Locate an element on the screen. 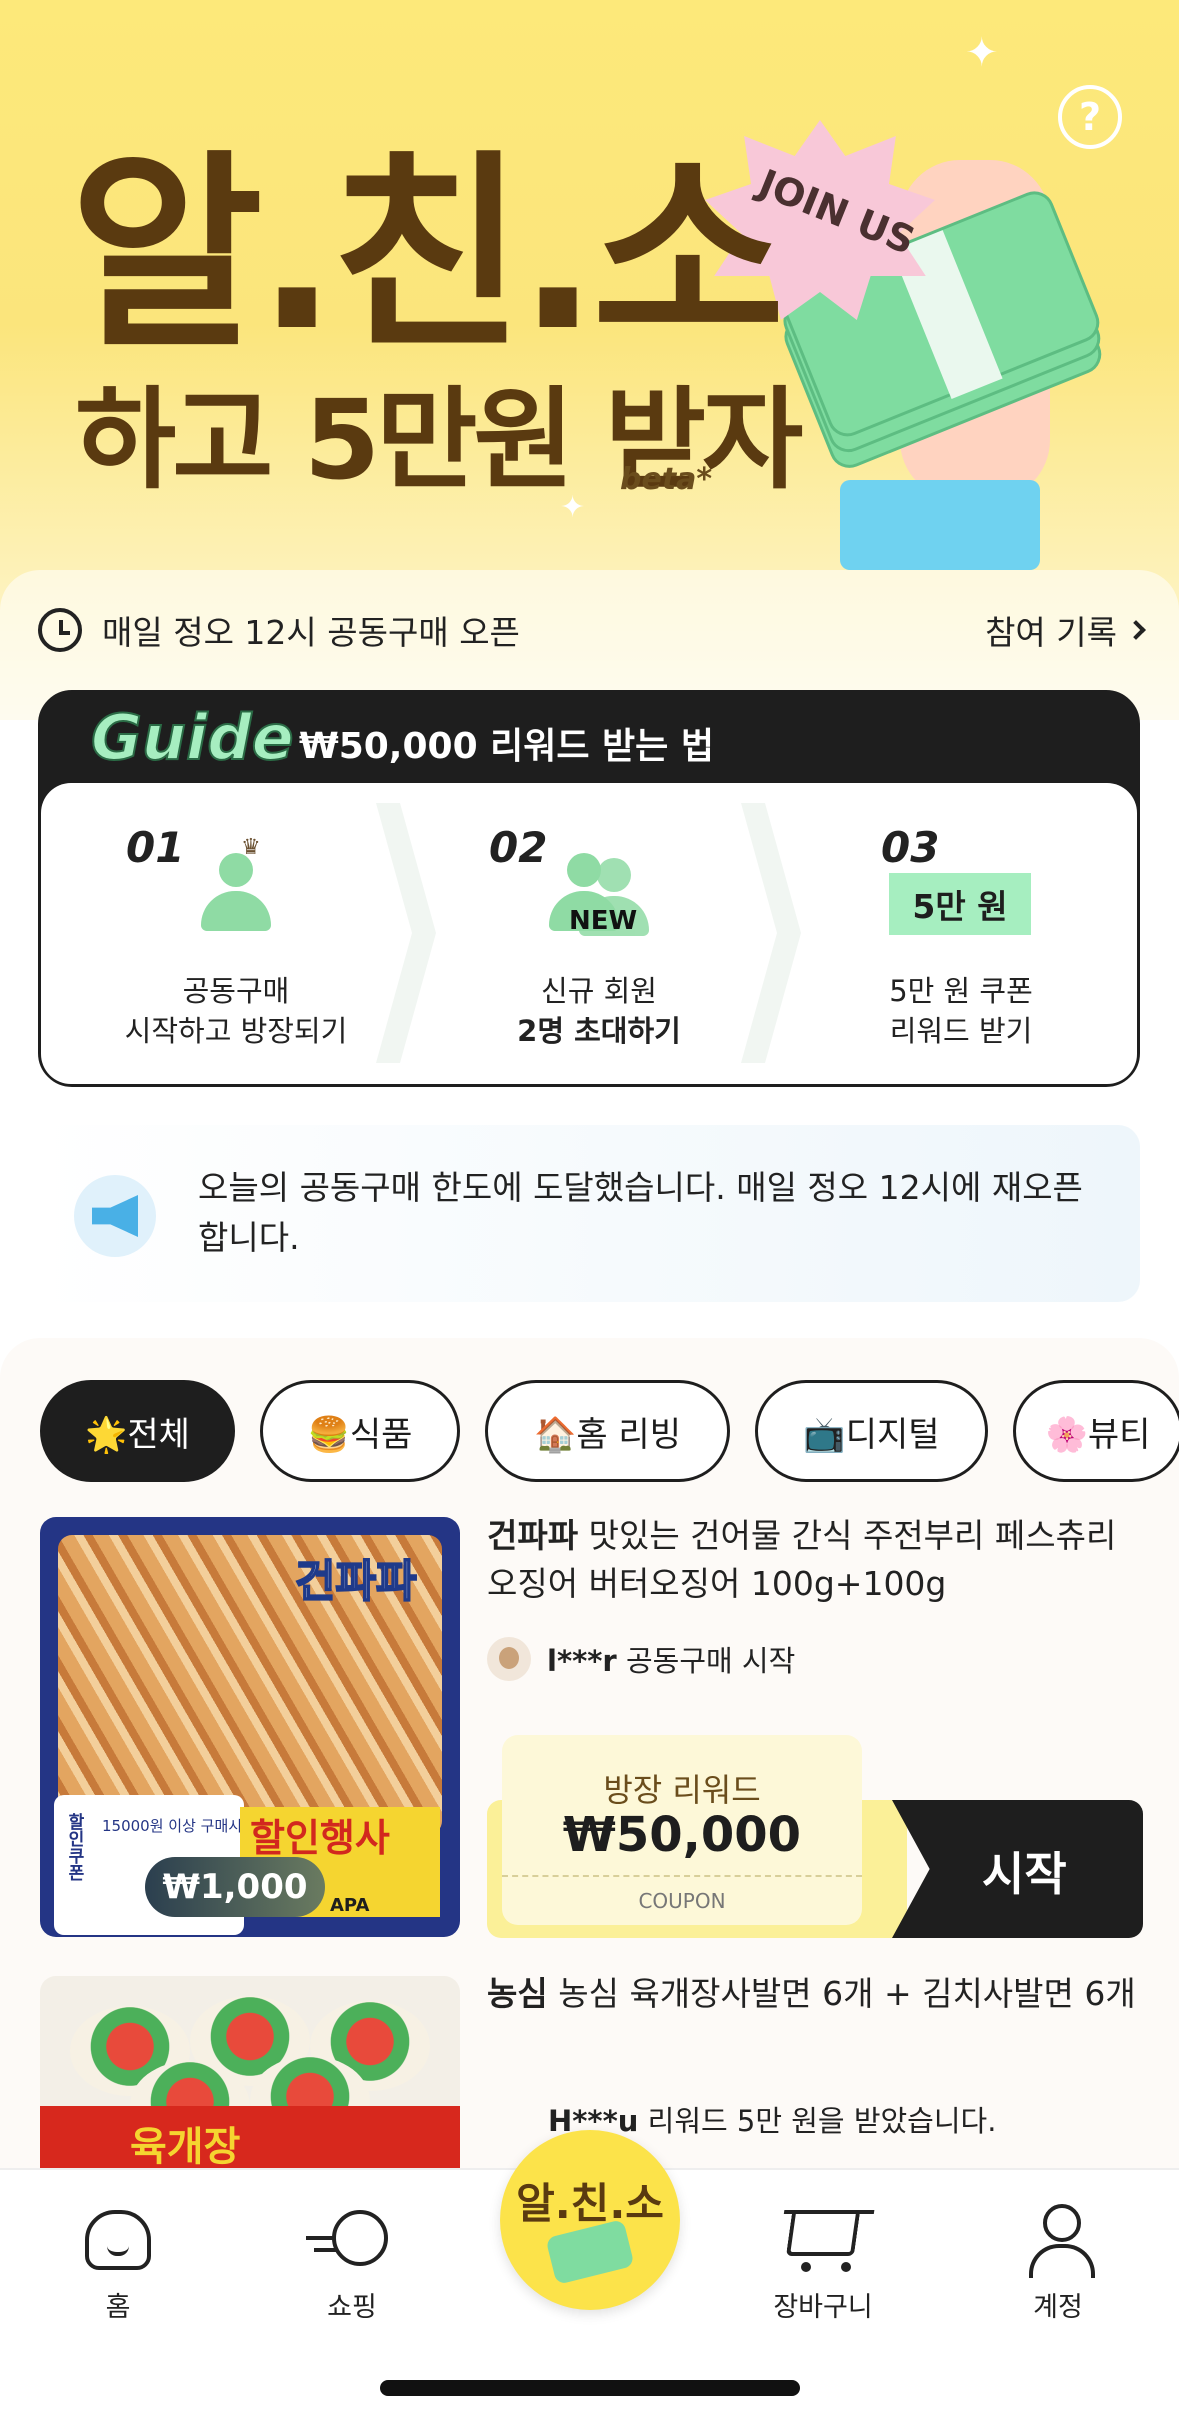 This screenshot has width=1179, height=2419. product-brand: 건파파 is located at coordinates (533, 1535).